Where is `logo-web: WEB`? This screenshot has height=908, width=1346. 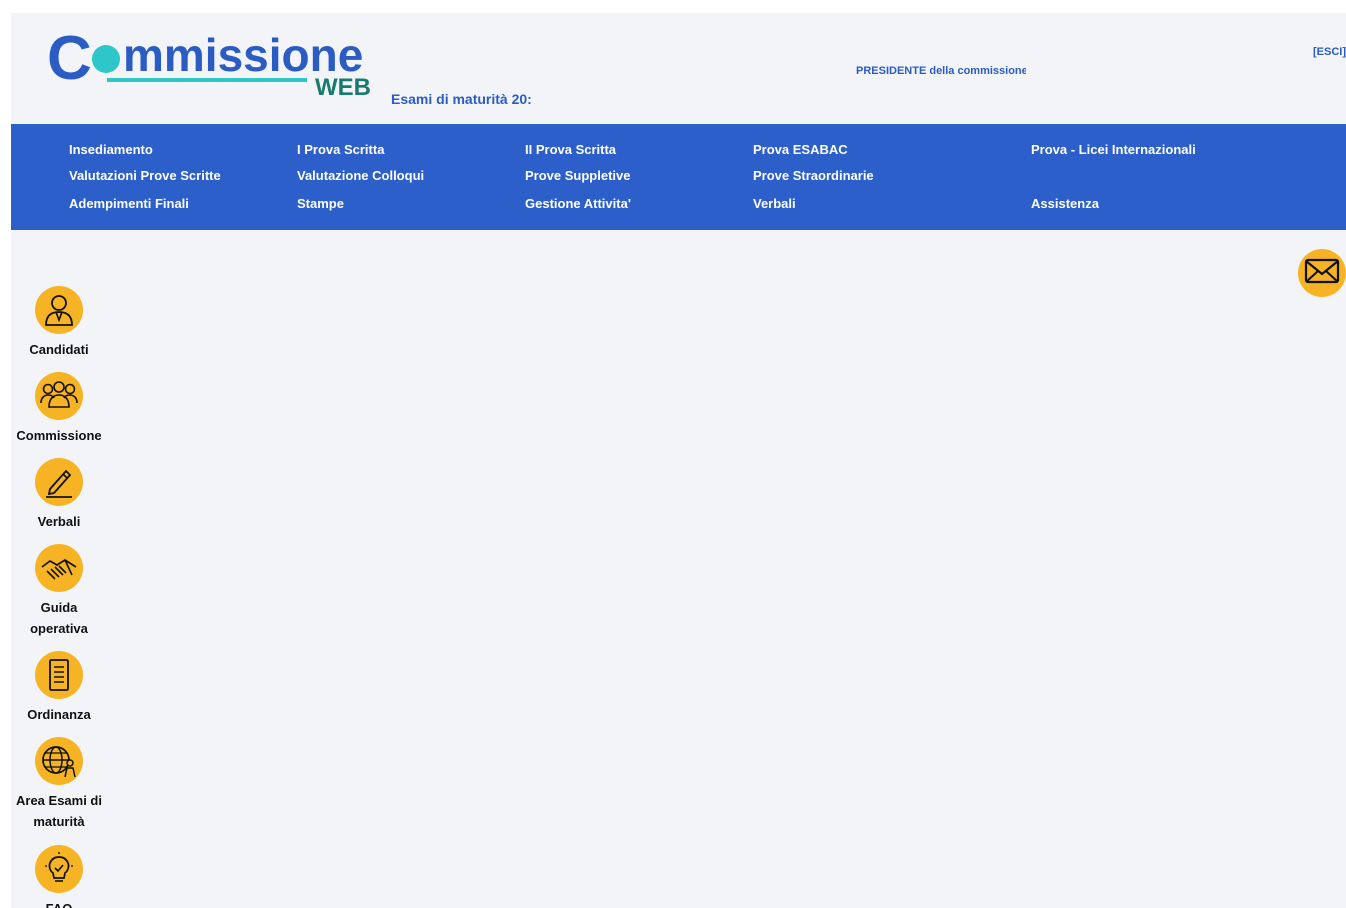
logo-web: WEB is located at coordinates (343, 87).